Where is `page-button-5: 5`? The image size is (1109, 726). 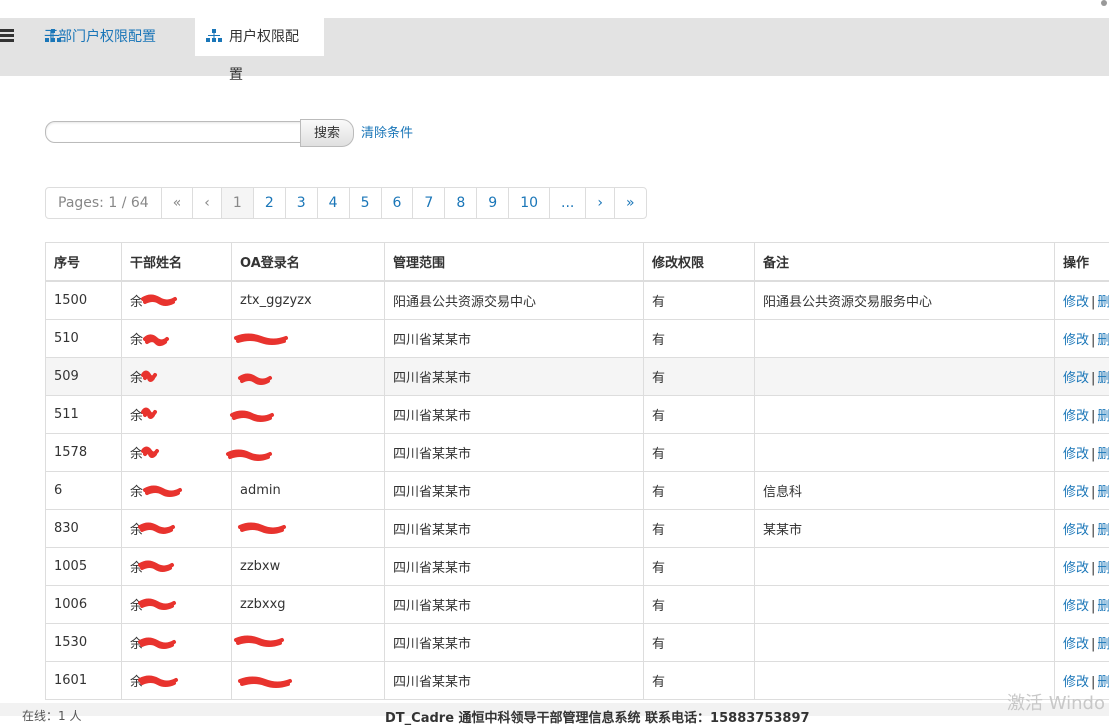
page-button-5: 5 is located at coordinates (366, 203).